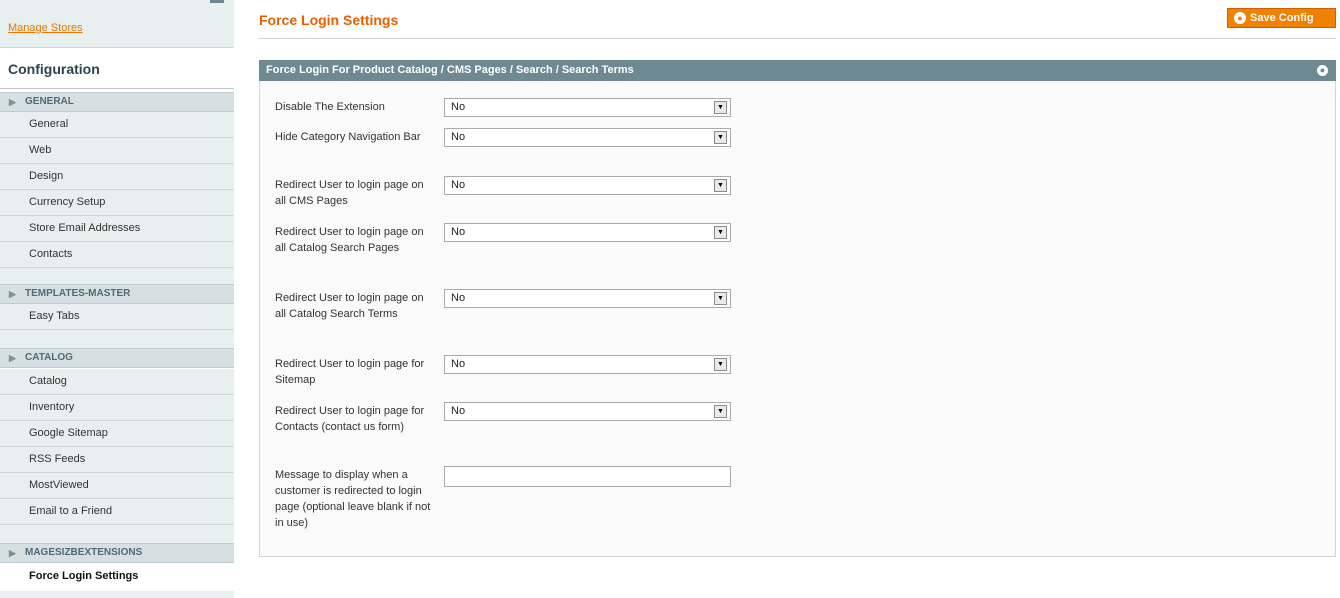 The height and width of the screenshot is (598, 1340). I want to click on group-label: GENERAL, so click(49, 101).